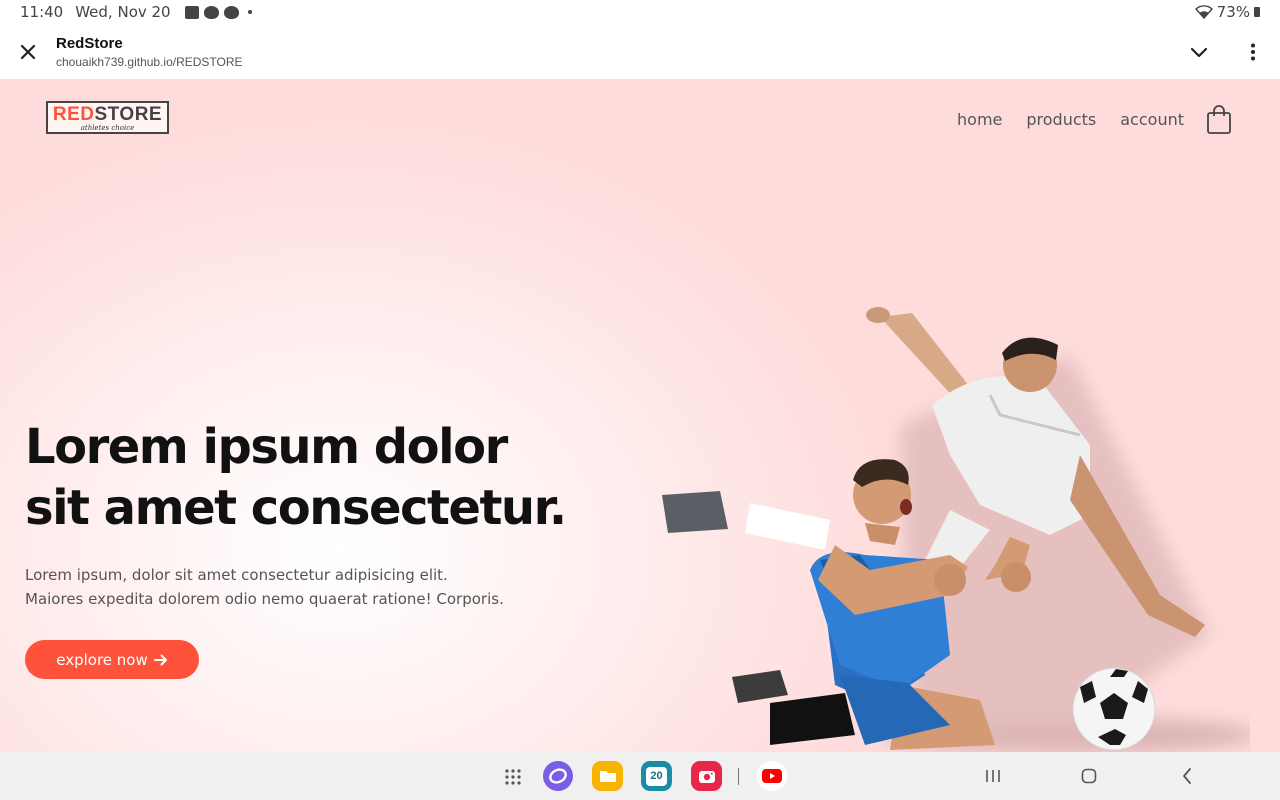 The width and height of the screenshot is (1280, 800). What do you see at coordinates (249, 12) in the screenshot?
I see `more-notifications-dot` at bounding box center [249, 12].